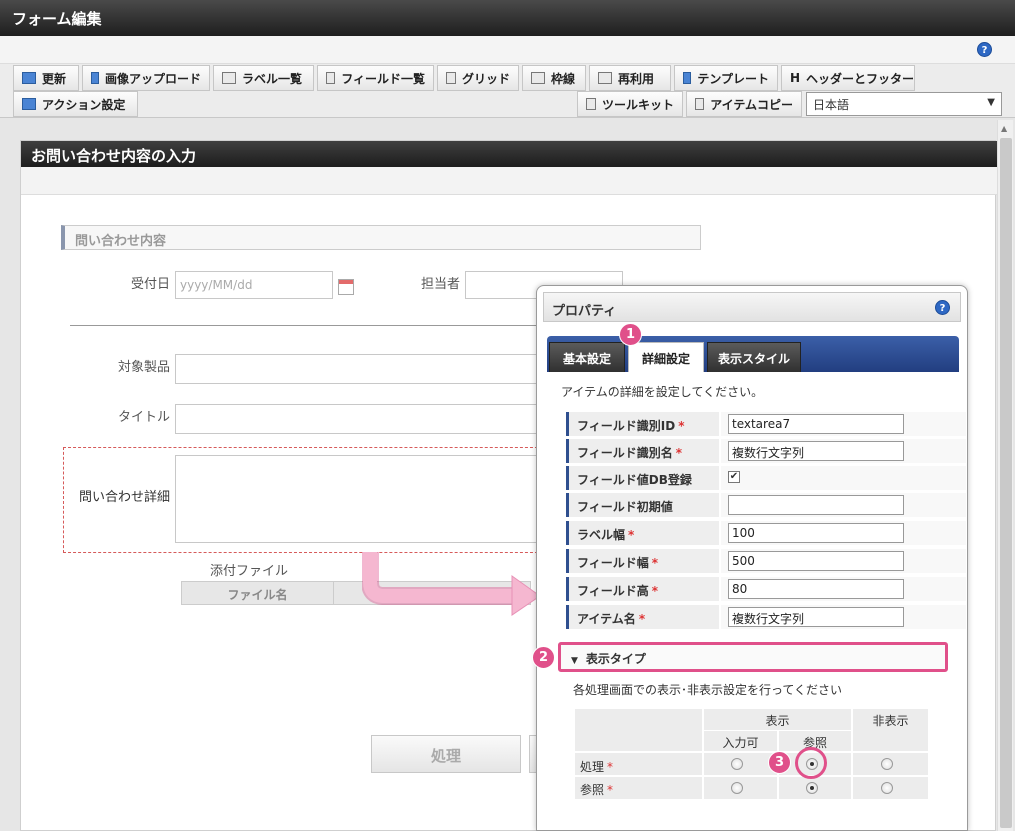 The image size is (1015, 831). I want to click on receipt-date-input: yyyy/MM/dd, so click(254, 285).